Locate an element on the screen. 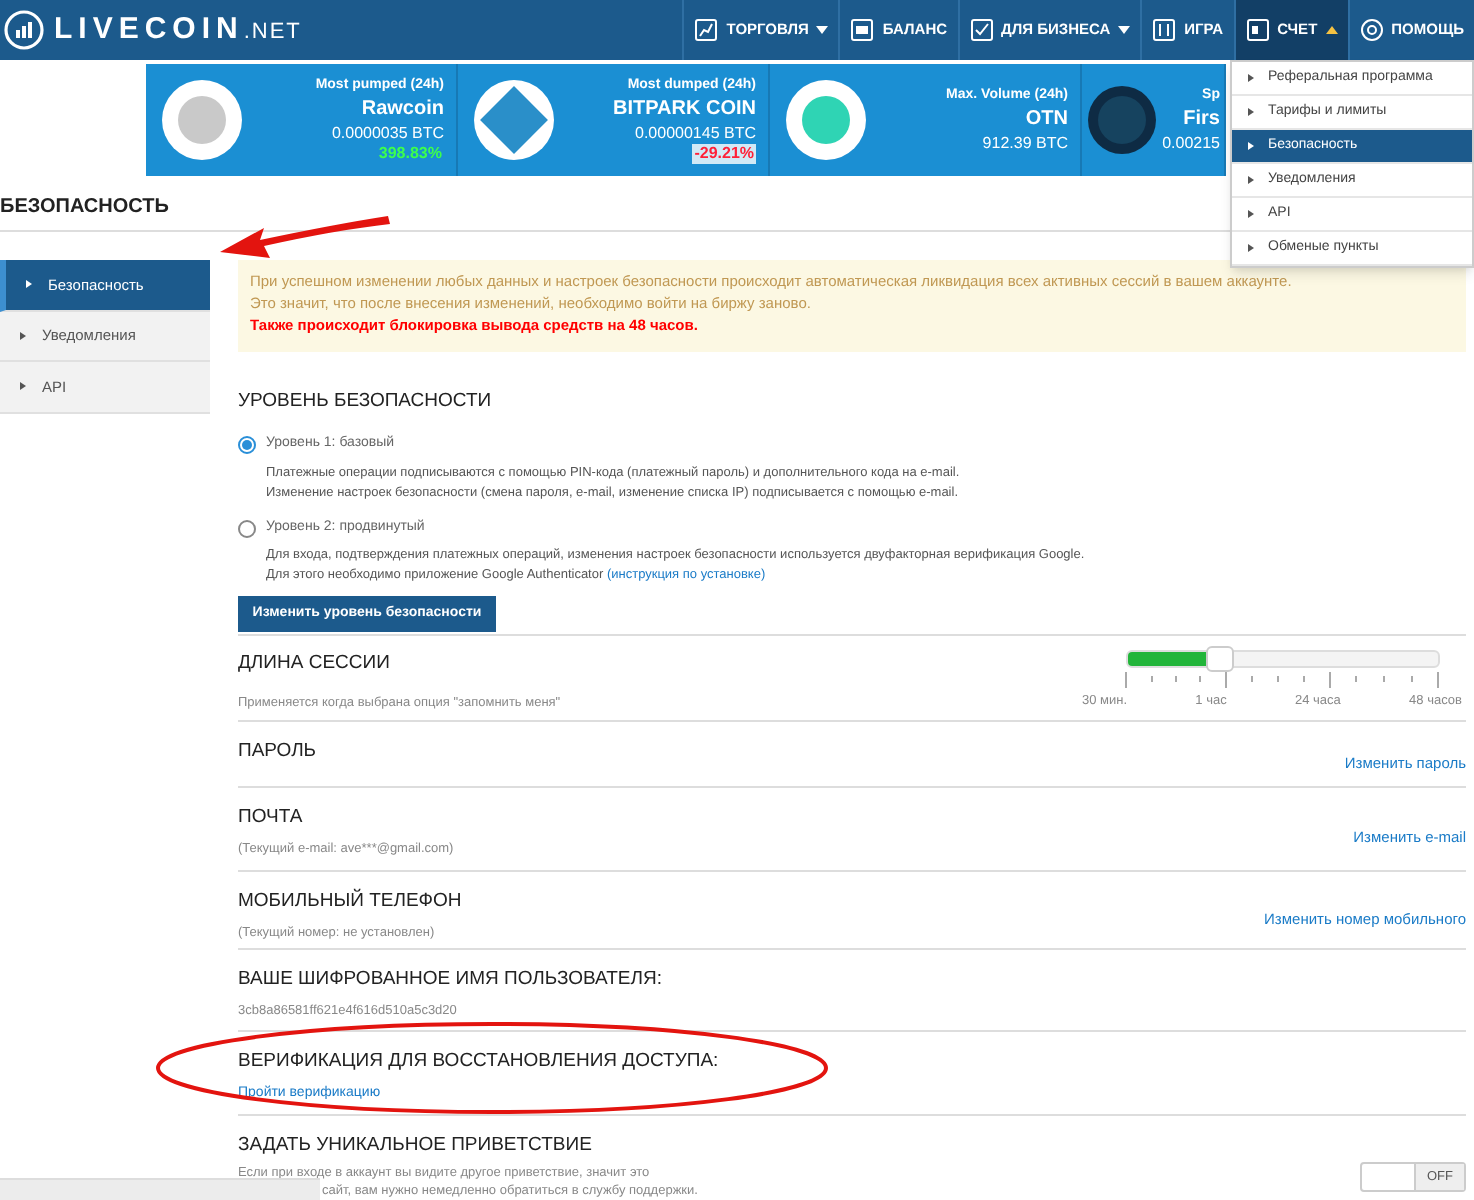 The image size is (1474, 1200). section-heading: УРОВЕНЬ БЕЗОПАСНОСТИ is located at coordinates (366, 402).